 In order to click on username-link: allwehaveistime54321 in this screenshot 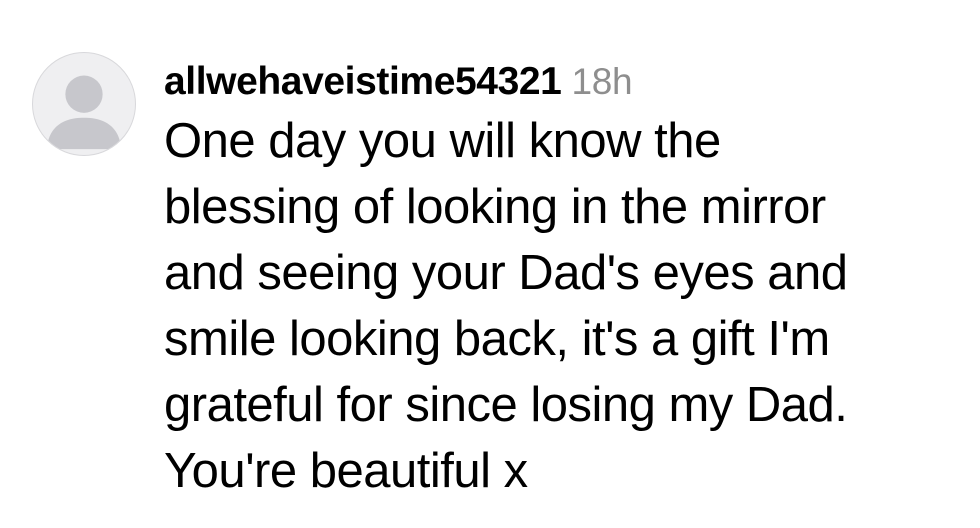, I will do `click(363, 81)`.